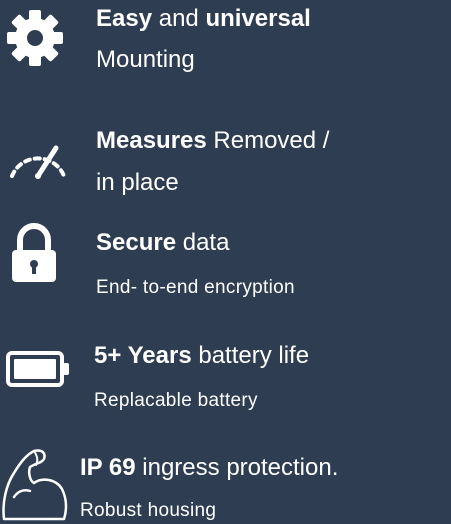 Image resolution: width=451 pixels, height=524 pixels. I want to click on feature-title-rest: ingress protection., so click(237, 467).